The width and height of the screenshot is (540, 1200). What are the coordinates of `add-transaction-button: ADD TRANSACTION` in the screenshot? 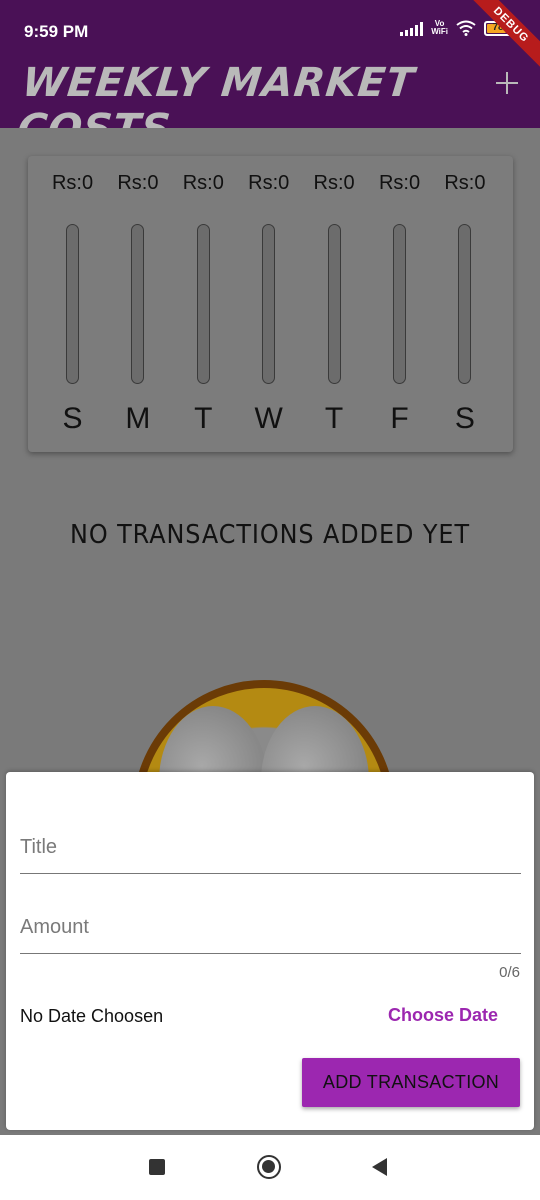 It's located at (411, 1082).